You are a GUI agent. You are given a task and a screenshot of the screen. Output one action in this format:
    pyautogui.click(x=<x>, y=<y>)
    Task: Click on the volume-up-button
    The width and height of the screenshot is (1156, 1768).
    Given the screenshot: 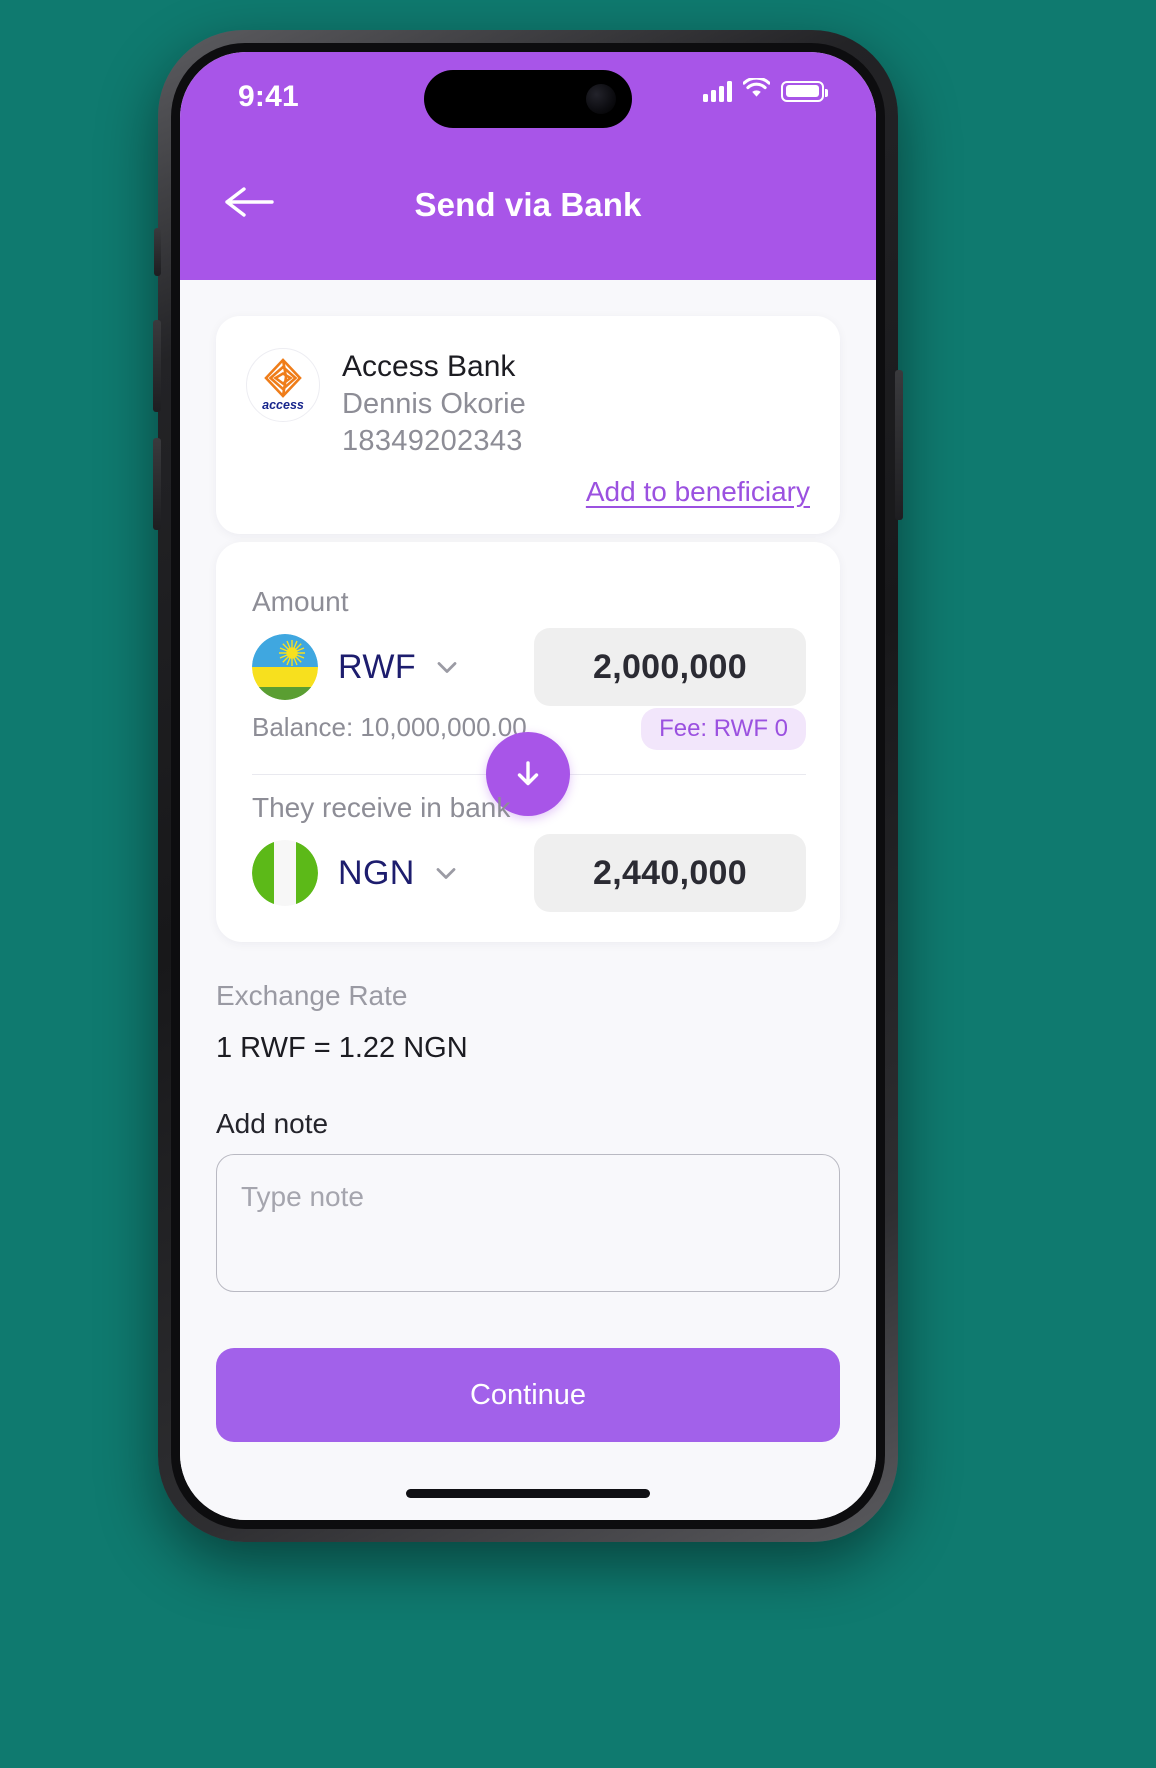 What is the action you would take?
    pyautogui.click(x=157, y=366)
    